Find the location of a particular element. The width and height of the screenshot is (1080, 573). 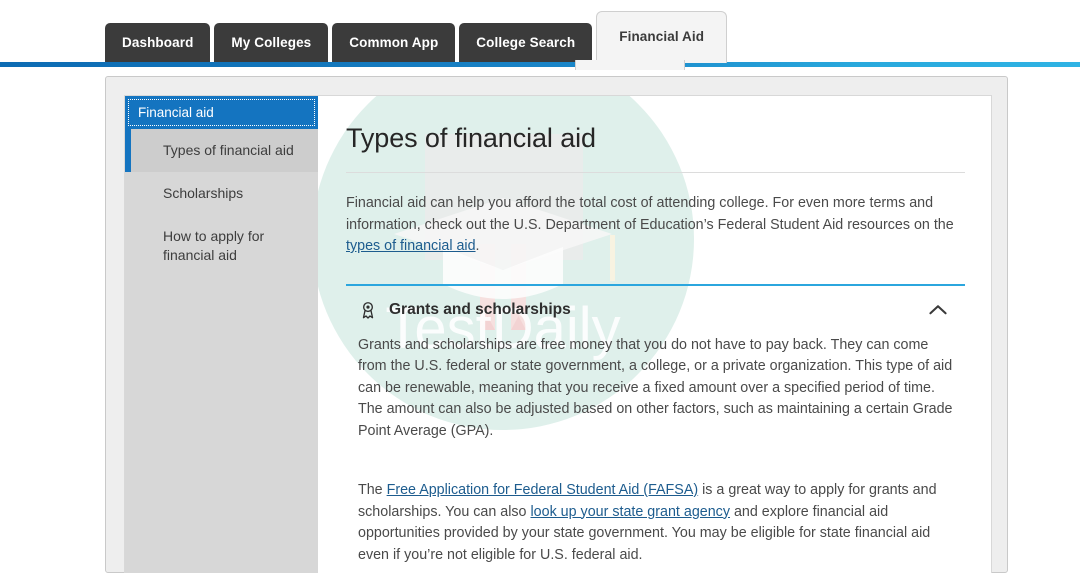

tab-dashboard: Dashboard is located at coordinates (158, 43).